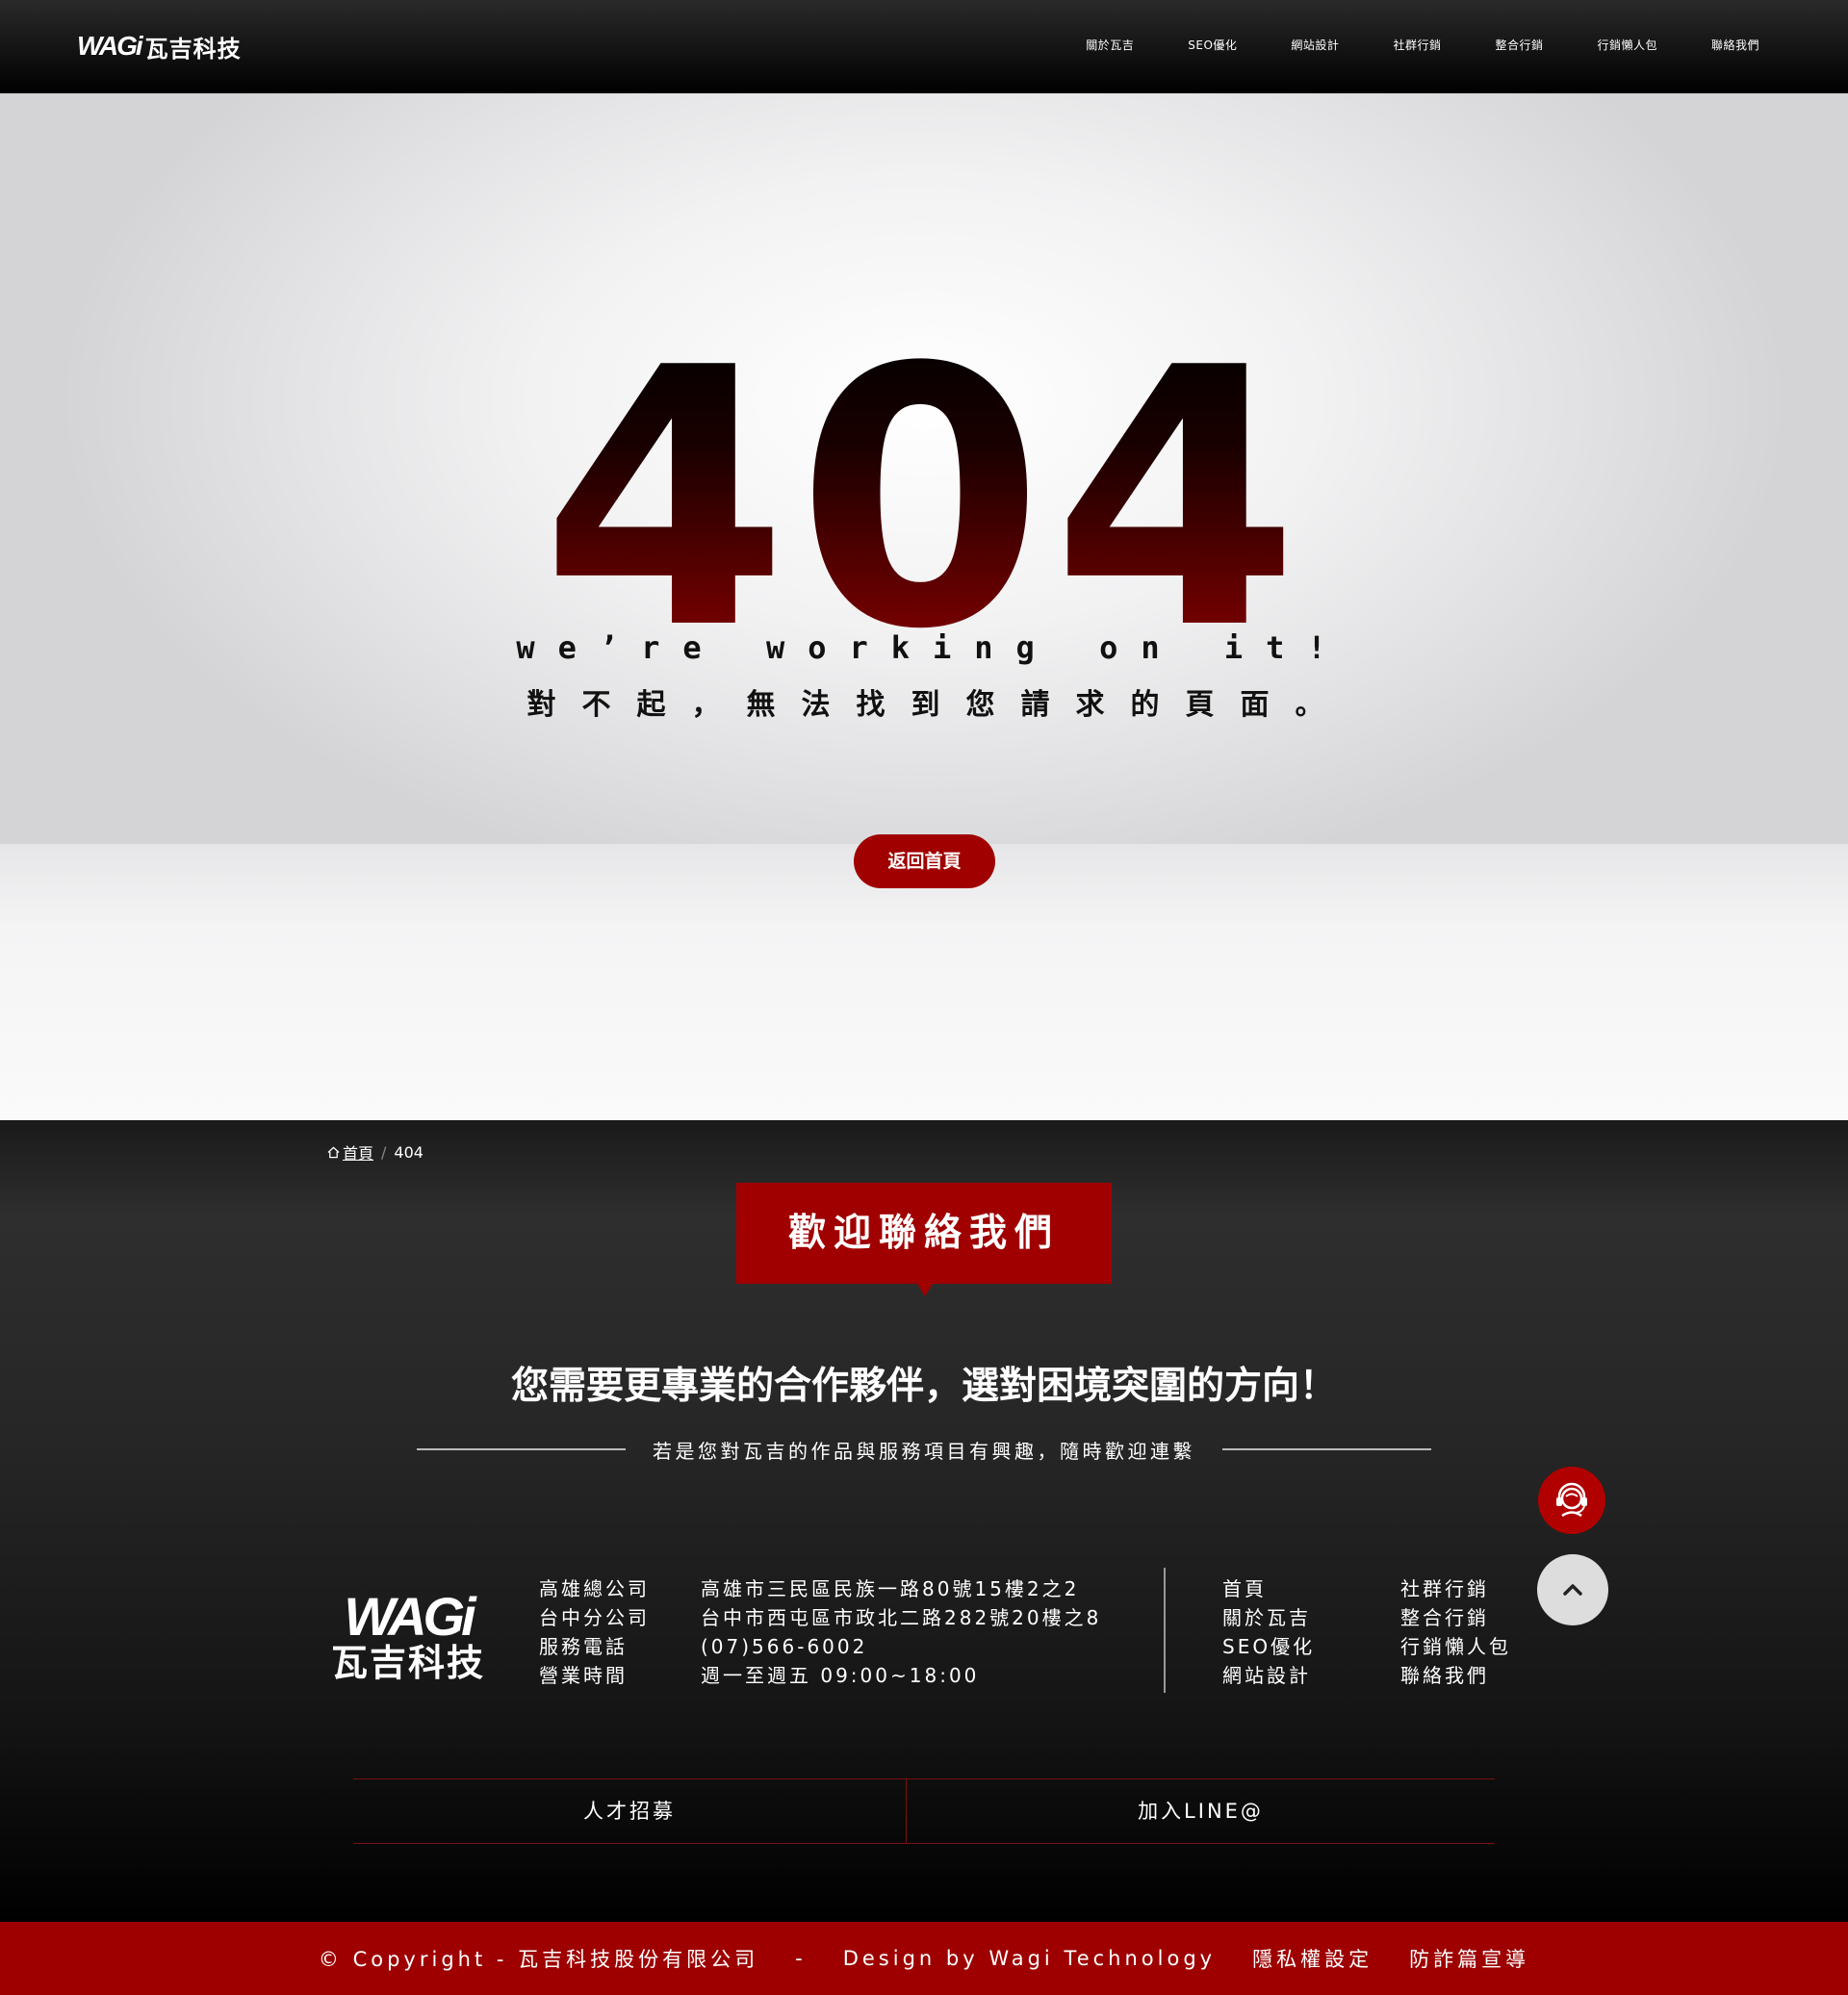  Describe the element at coordinates (583, 1646) in the screenshot. I see `info-label: 服務電話` at that location.